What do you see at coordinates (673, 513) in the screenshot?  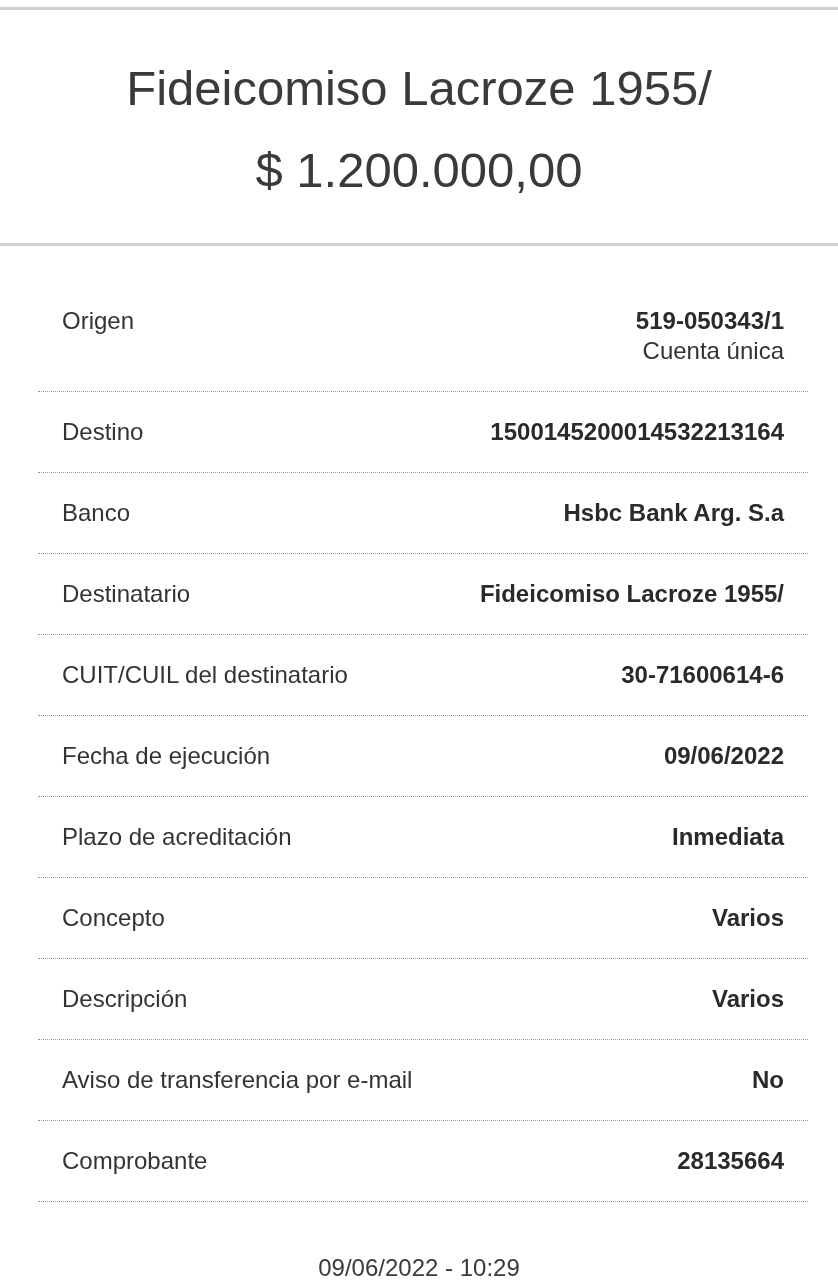 I see `detail-value: Hsbc Bank Arg. S.a` at bounding box center [673, 513].